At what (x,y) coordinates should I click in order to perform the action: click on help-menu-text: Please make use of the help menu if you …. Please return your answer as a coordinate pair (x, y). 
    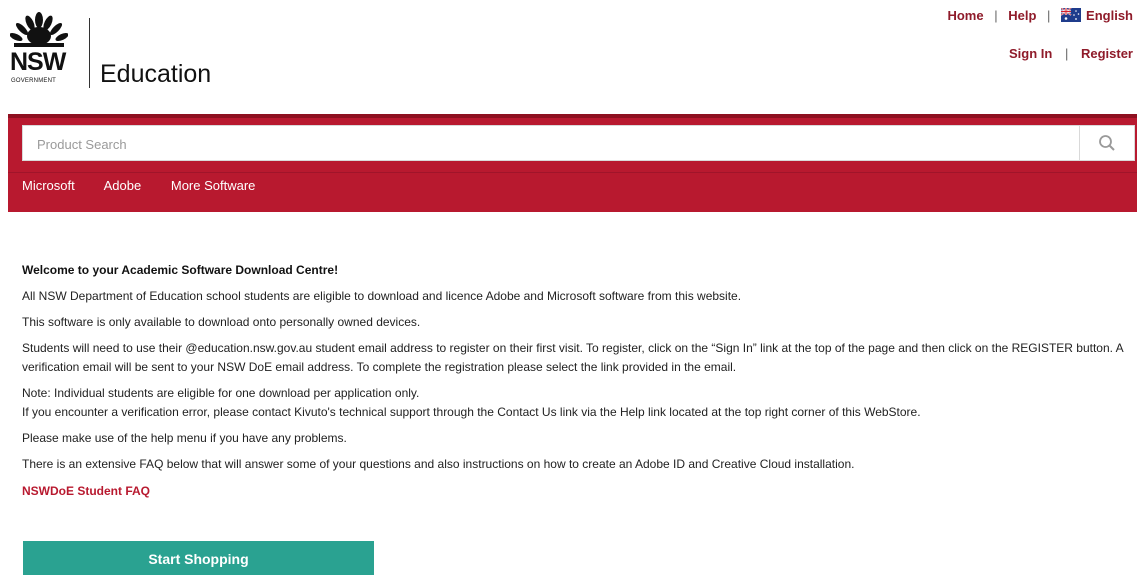
    Looking at the image, I should click on (184, 438).